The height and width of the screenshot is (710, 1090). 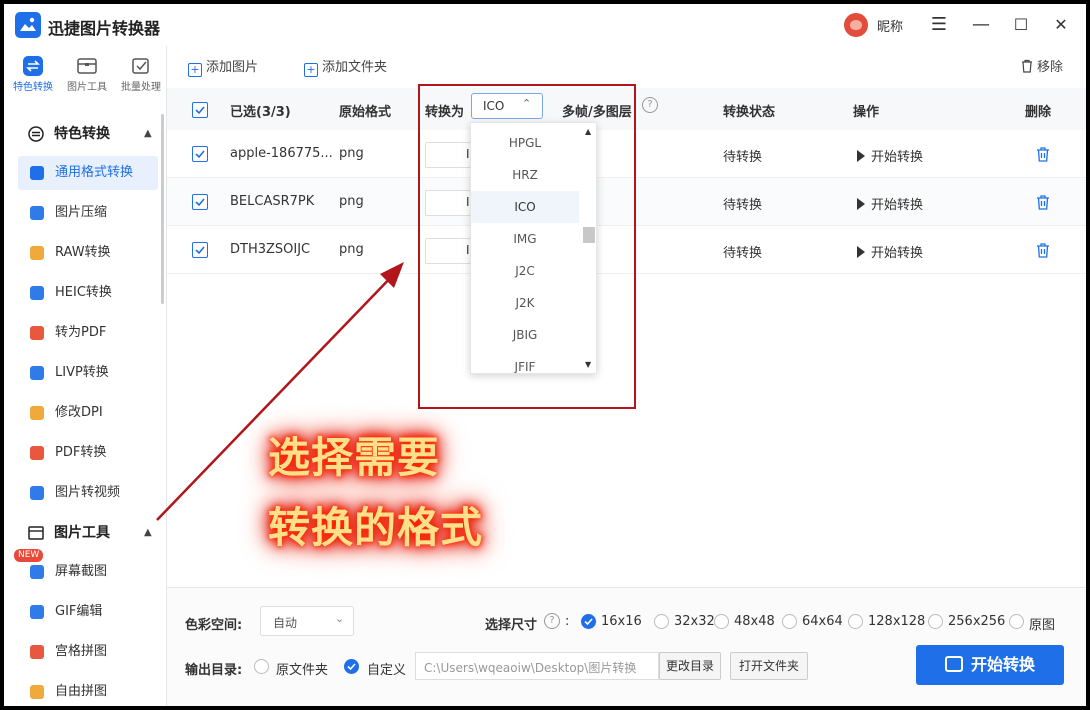 I want to click on output-custom-label: 自定义, so click(x=387, y=670).